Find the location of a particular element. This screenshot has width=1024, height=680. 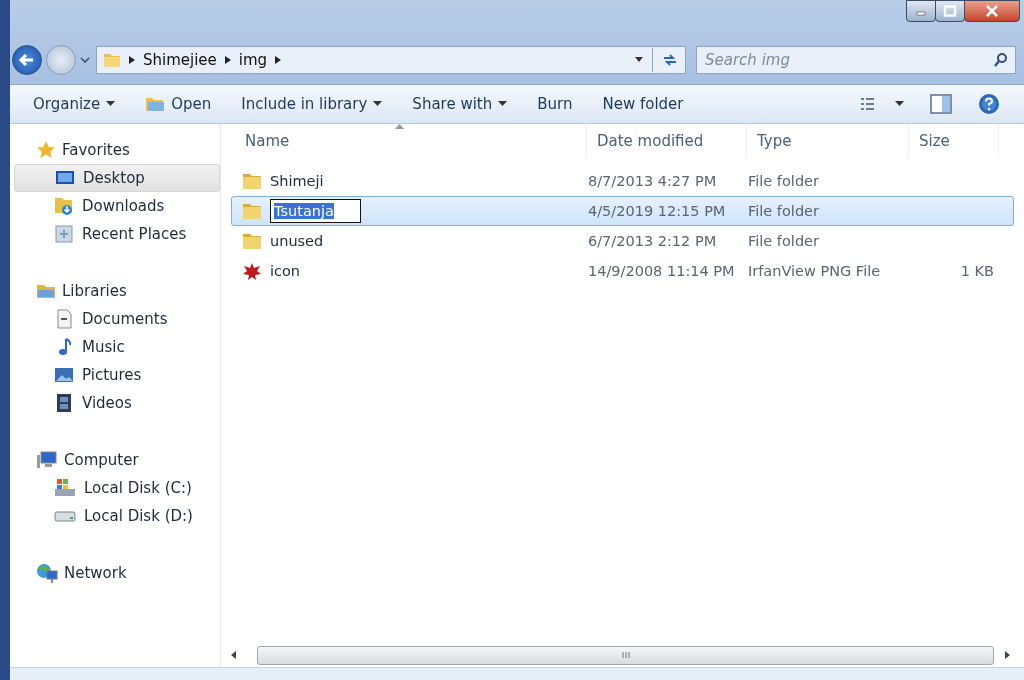

sidebar-item: Recent Places is located at coordinates (117, 234).